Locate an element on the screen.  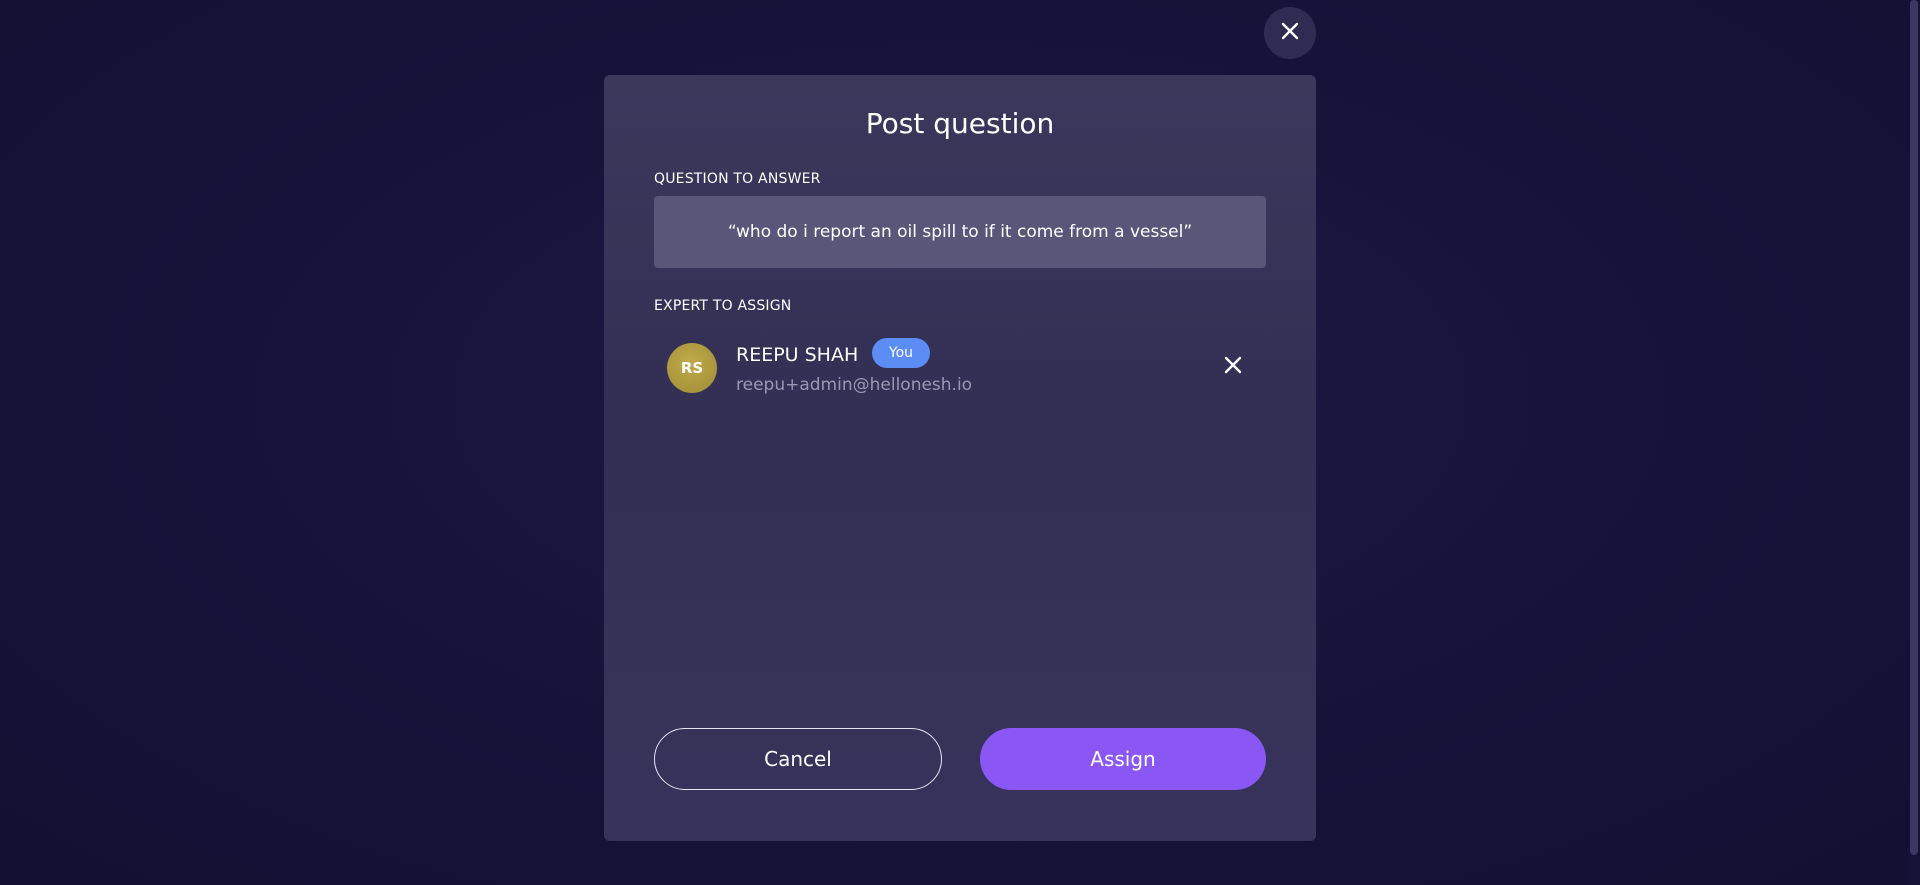
scrollbar is located at coordinates (1914, 442).